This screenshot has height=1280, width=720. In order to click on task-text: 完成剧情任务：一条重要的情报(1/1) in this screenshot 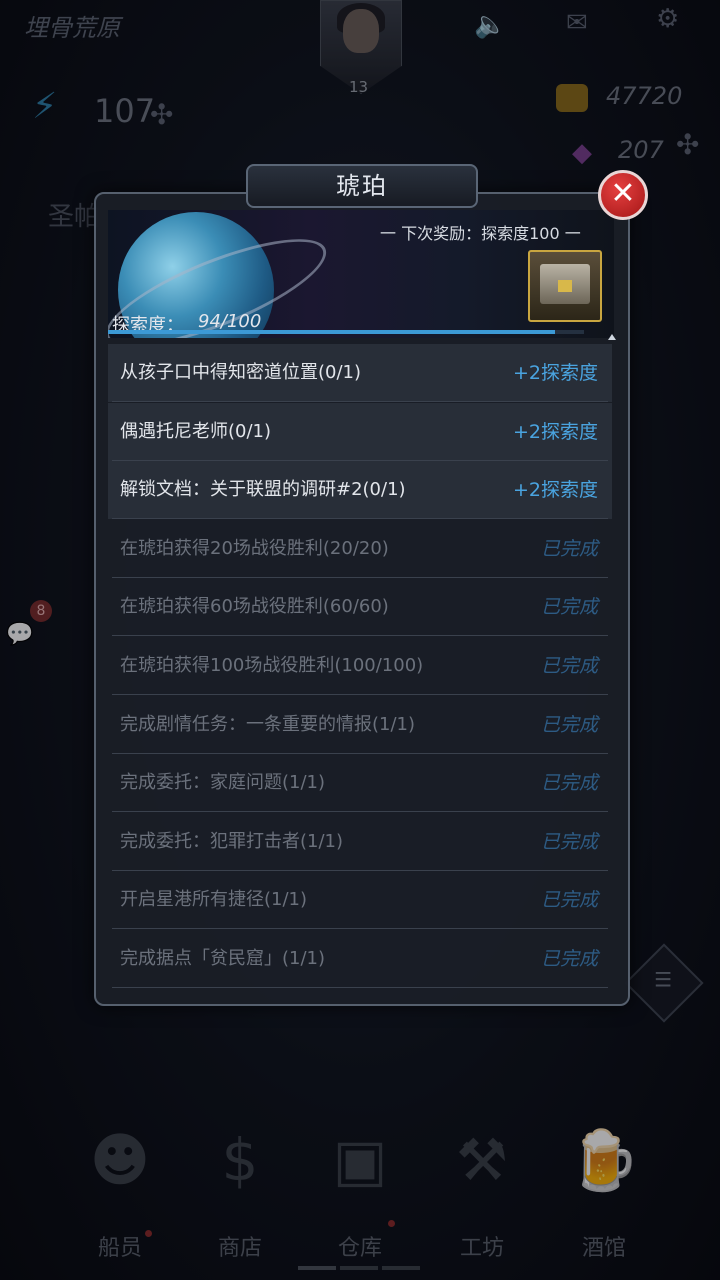, I will do `click(268, 724)`.